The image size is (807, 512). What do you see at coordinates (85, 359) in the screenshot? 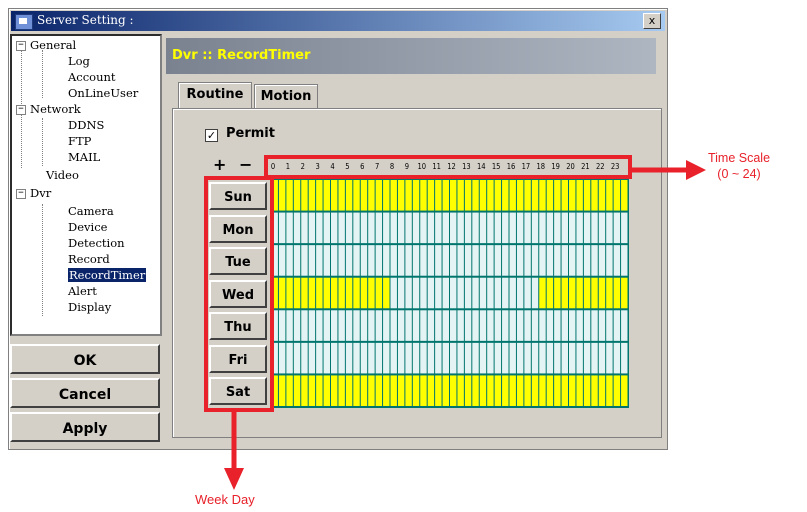
I see `ok-button: OK` at bounding box center [85, 359].